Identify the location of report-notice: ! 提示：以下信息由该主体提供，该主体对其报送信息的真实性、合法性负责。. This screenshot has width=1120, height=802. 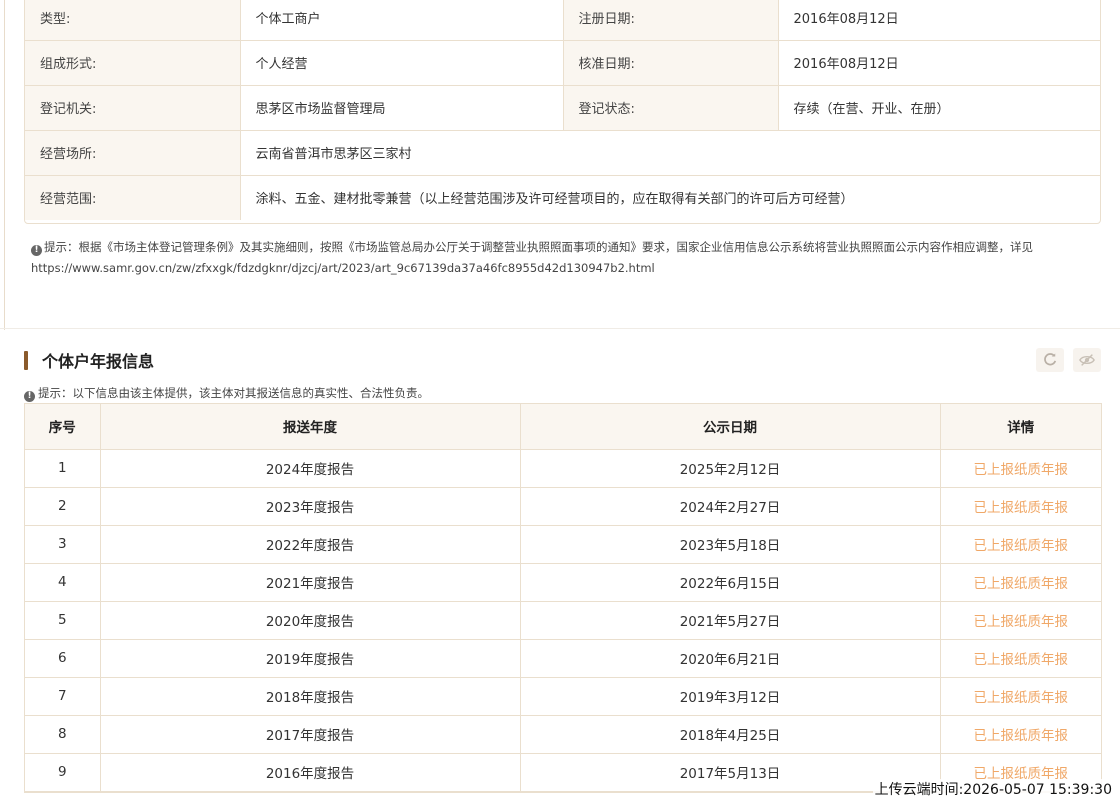
(226, 393).